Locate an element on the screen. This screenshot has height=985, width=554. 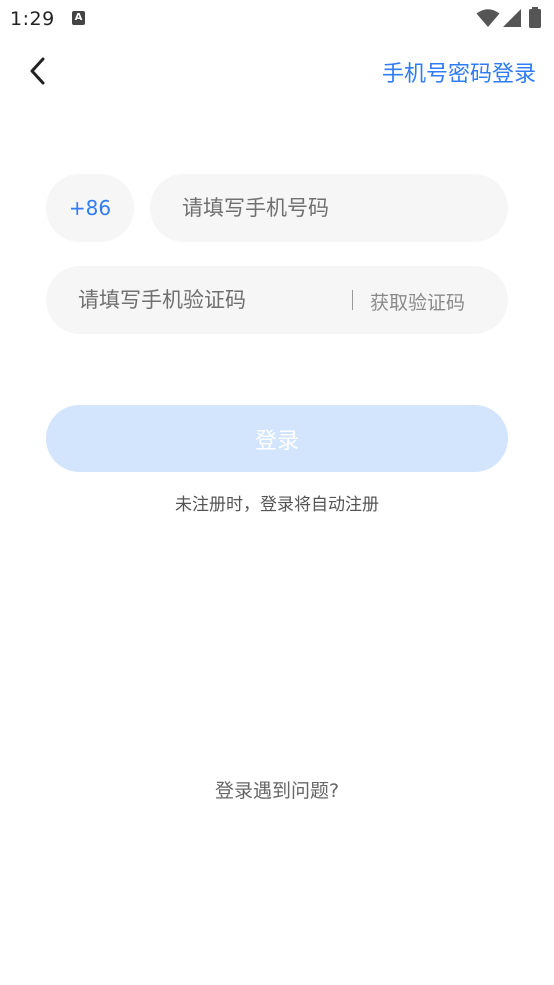
back-button is located at coordinates (38, 71).